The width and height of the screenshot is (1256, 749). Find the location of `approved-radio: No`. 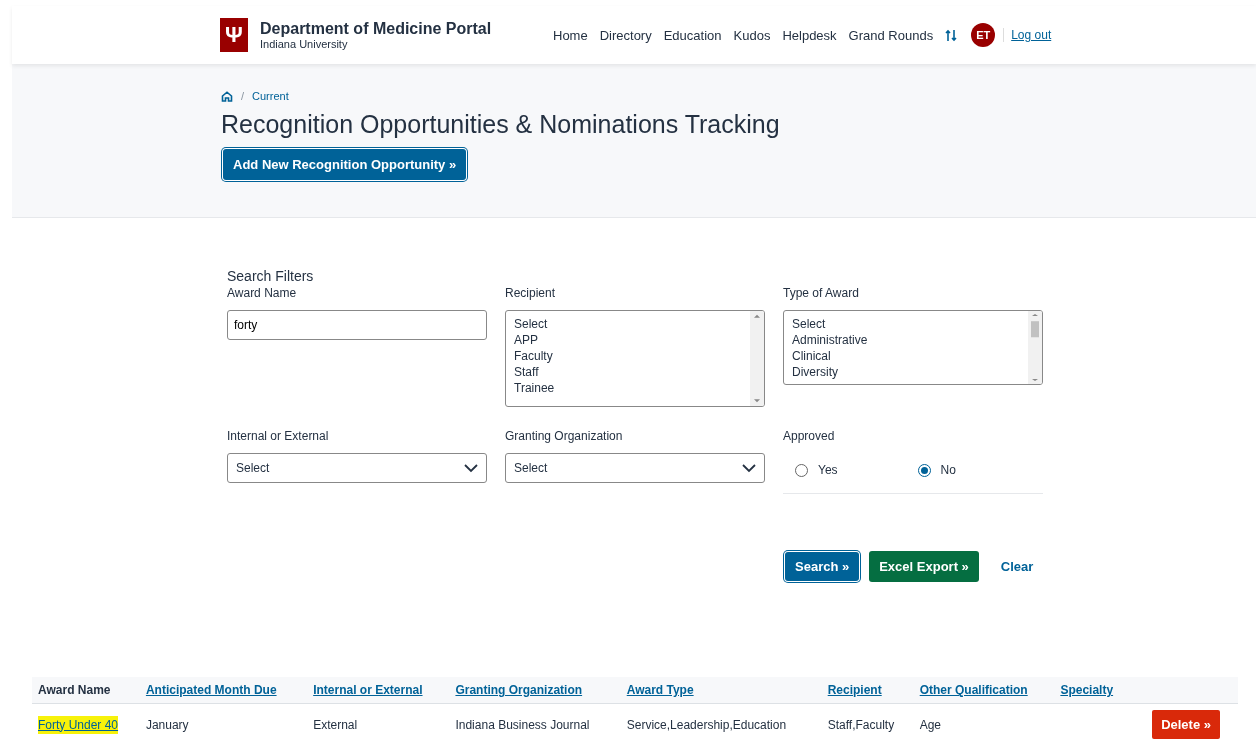

approved-radio: No is located at coordinates (936, 470).